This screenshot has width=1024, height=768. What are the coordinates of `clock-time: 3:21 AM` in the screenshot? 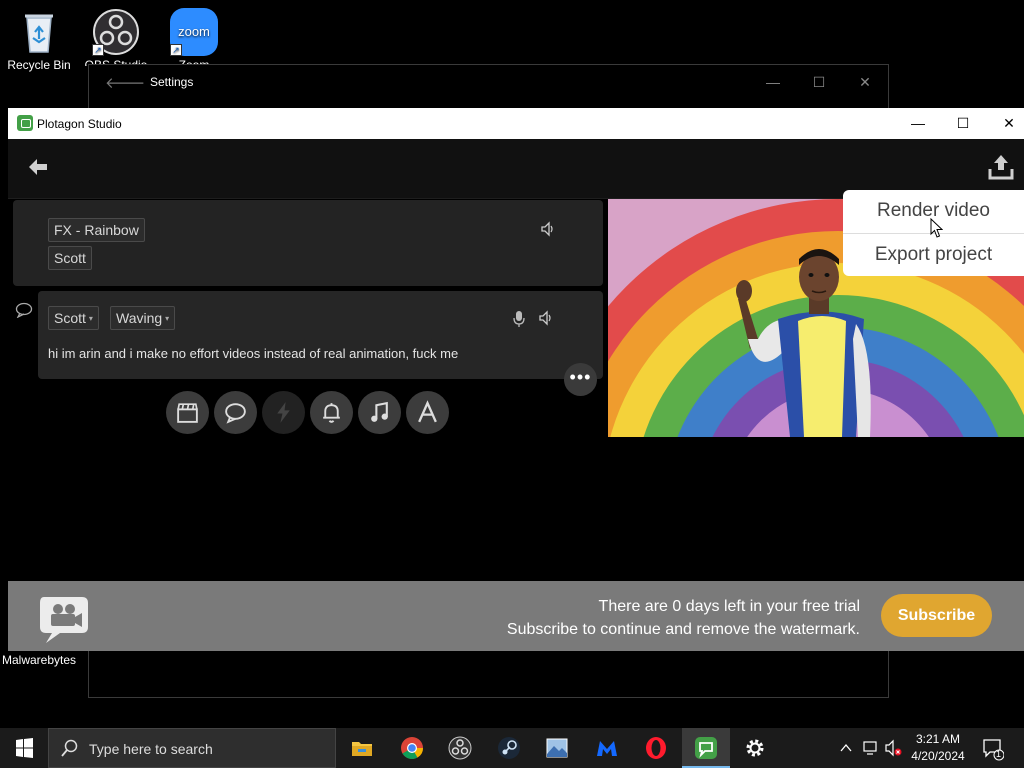 It's located at (938, 739).